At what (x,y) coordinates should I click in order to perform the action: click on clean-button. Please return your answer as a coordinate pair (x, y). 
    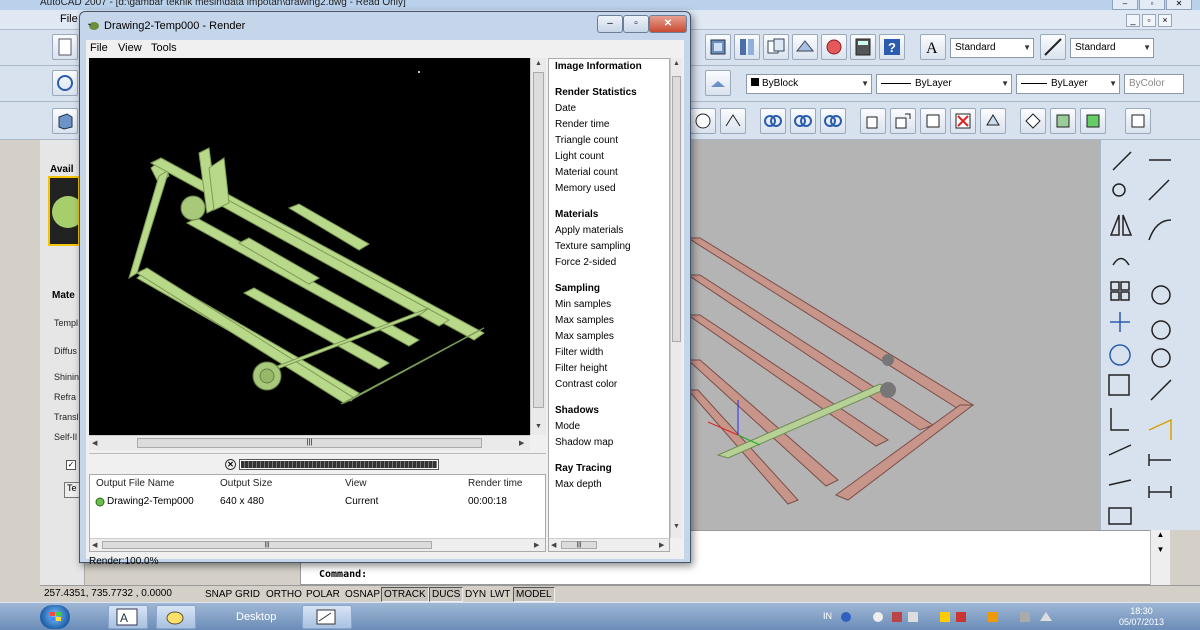
    Looking at the image, I should click on (1093, 121).